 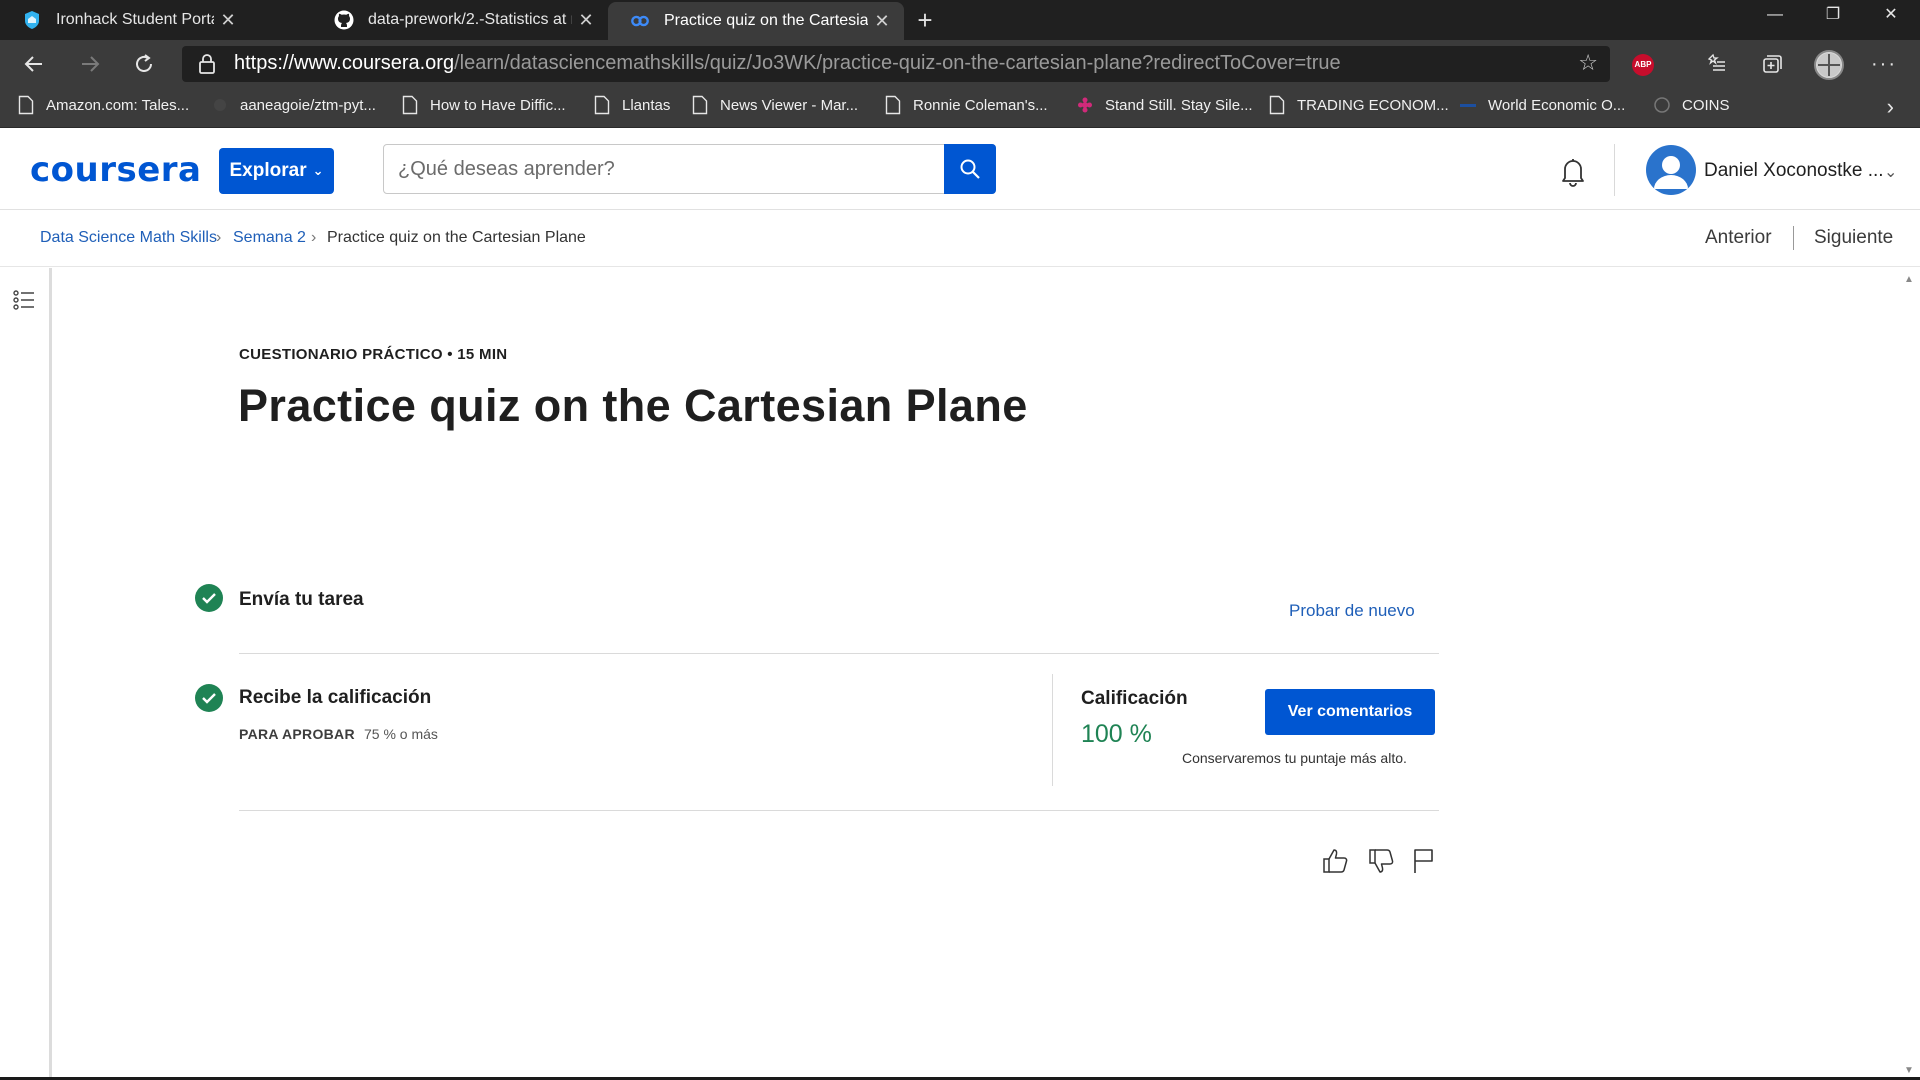 I want to click on tab-coursera-active: Practice quiz on the Cartesian Pla ✕, so click(x=756, y=21).